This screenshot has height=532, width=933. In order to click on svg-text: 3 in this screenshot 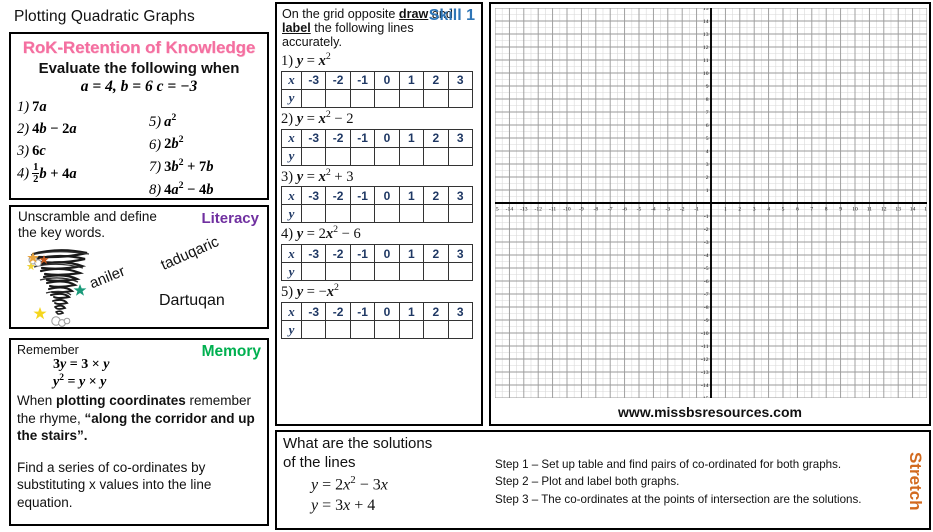, I will do `click(707, 165)`.